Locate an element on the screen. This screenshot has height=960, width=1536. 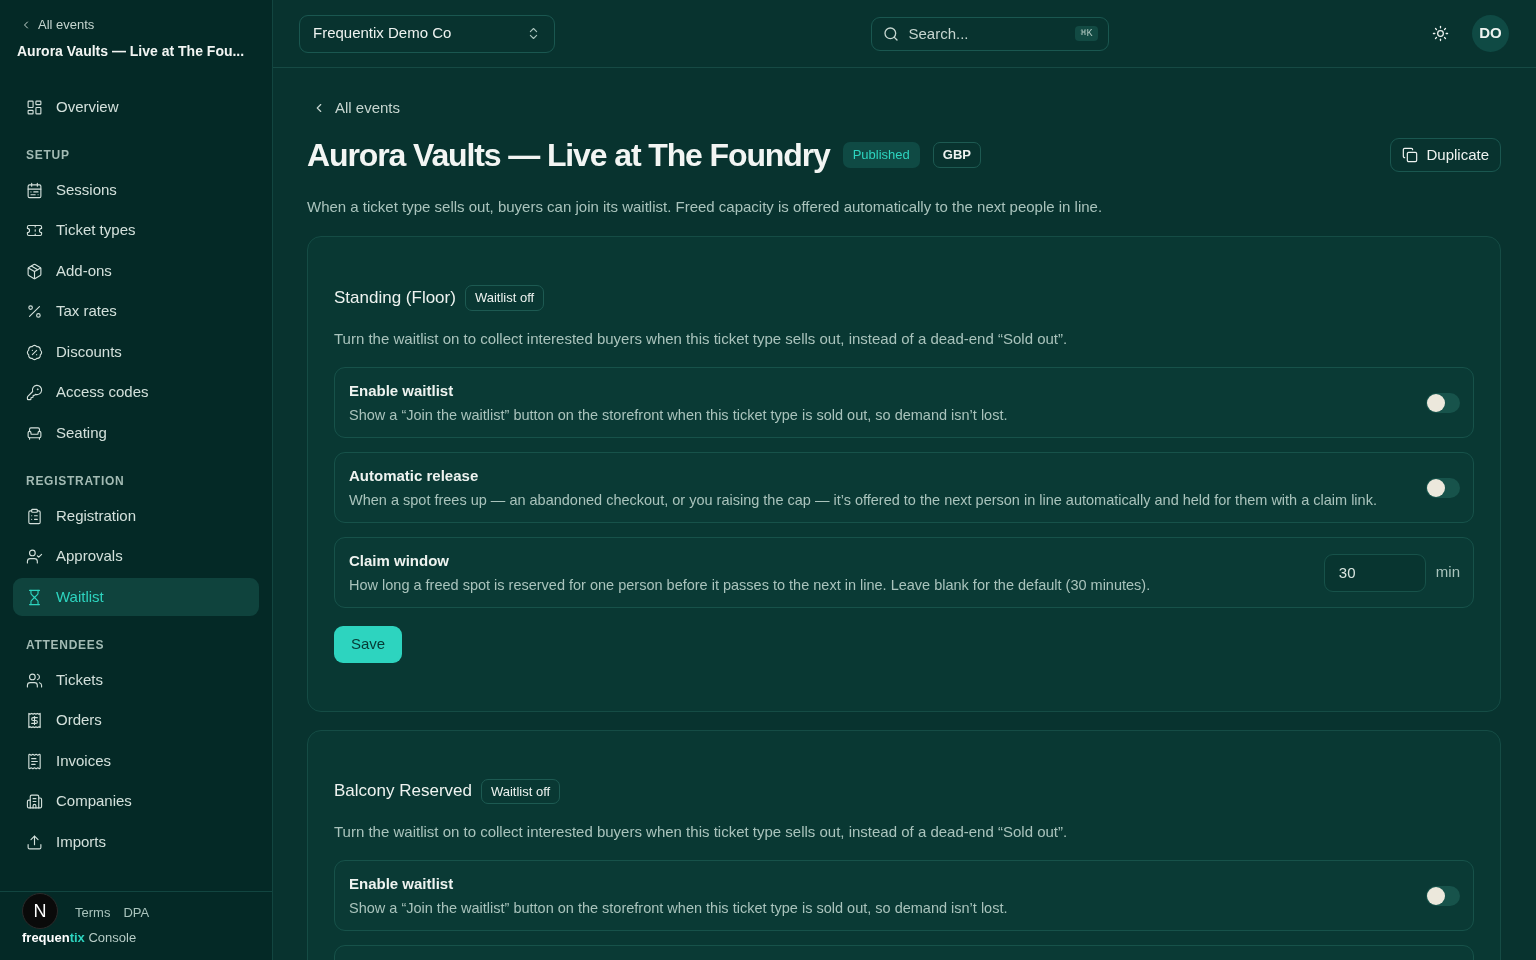
section-label: REGISTRATION is located at coordinates (75, 481).